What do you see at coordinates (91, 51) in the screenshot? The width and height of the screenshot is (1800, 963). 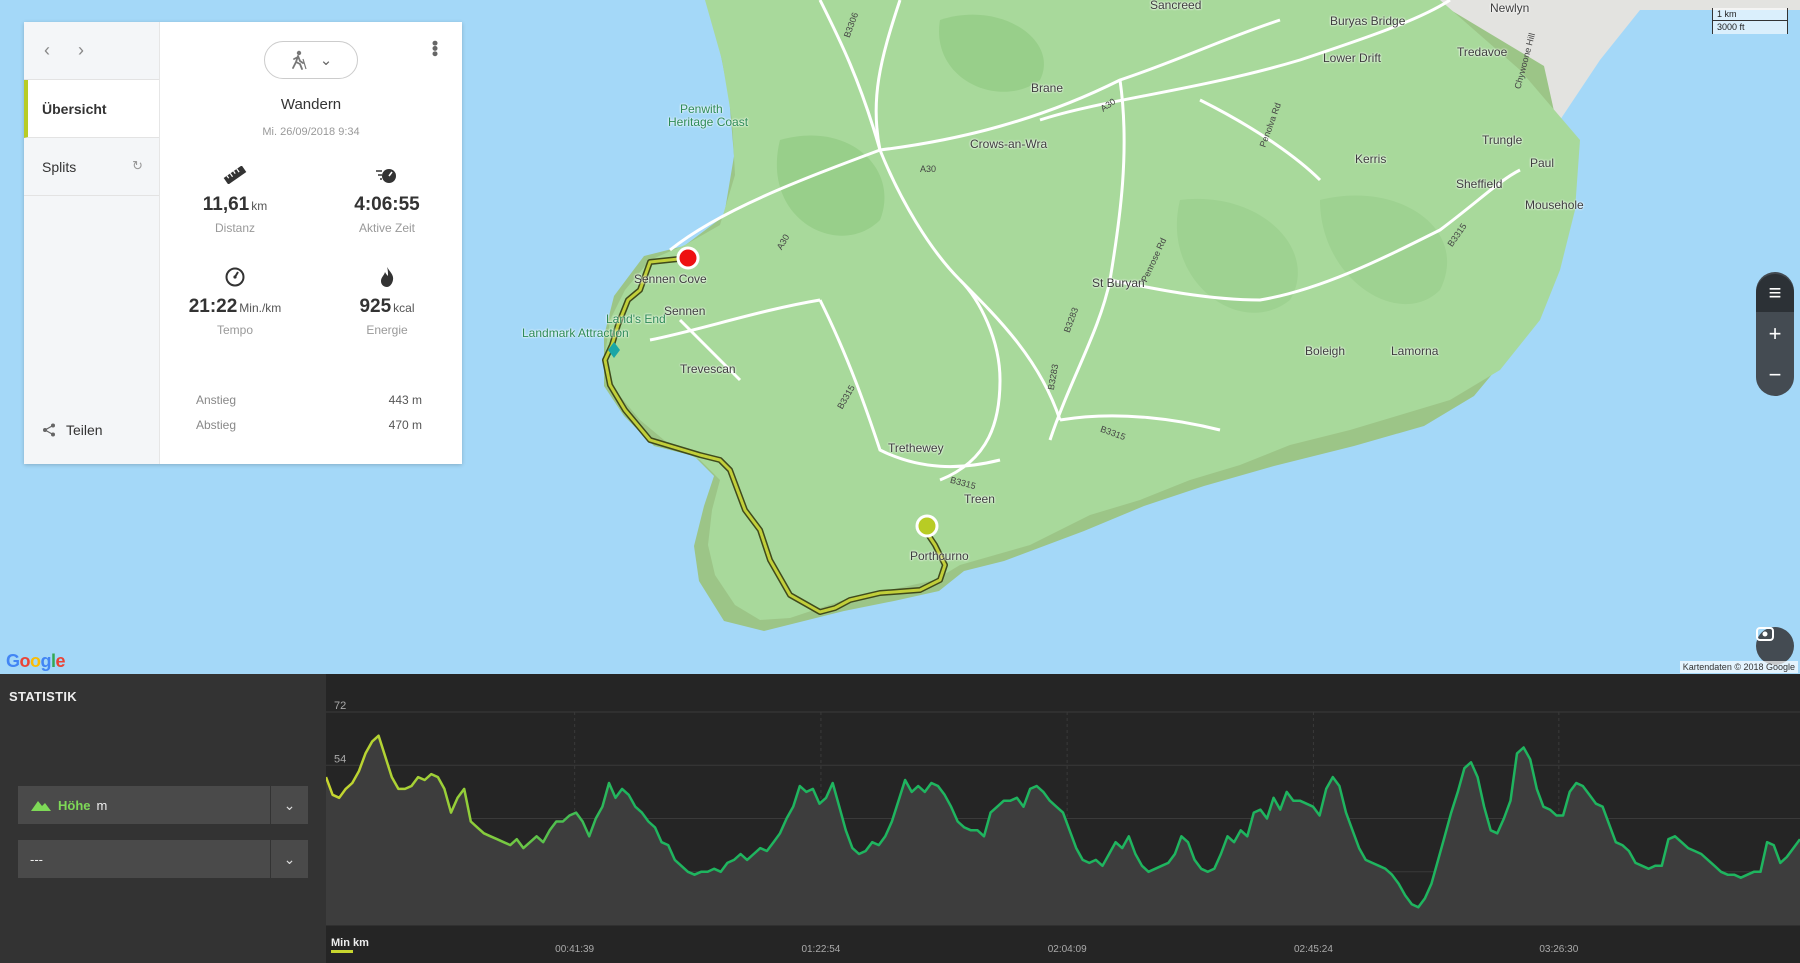 I see `nav-arrows: ‹ ›` at bounding box center [91, 51].